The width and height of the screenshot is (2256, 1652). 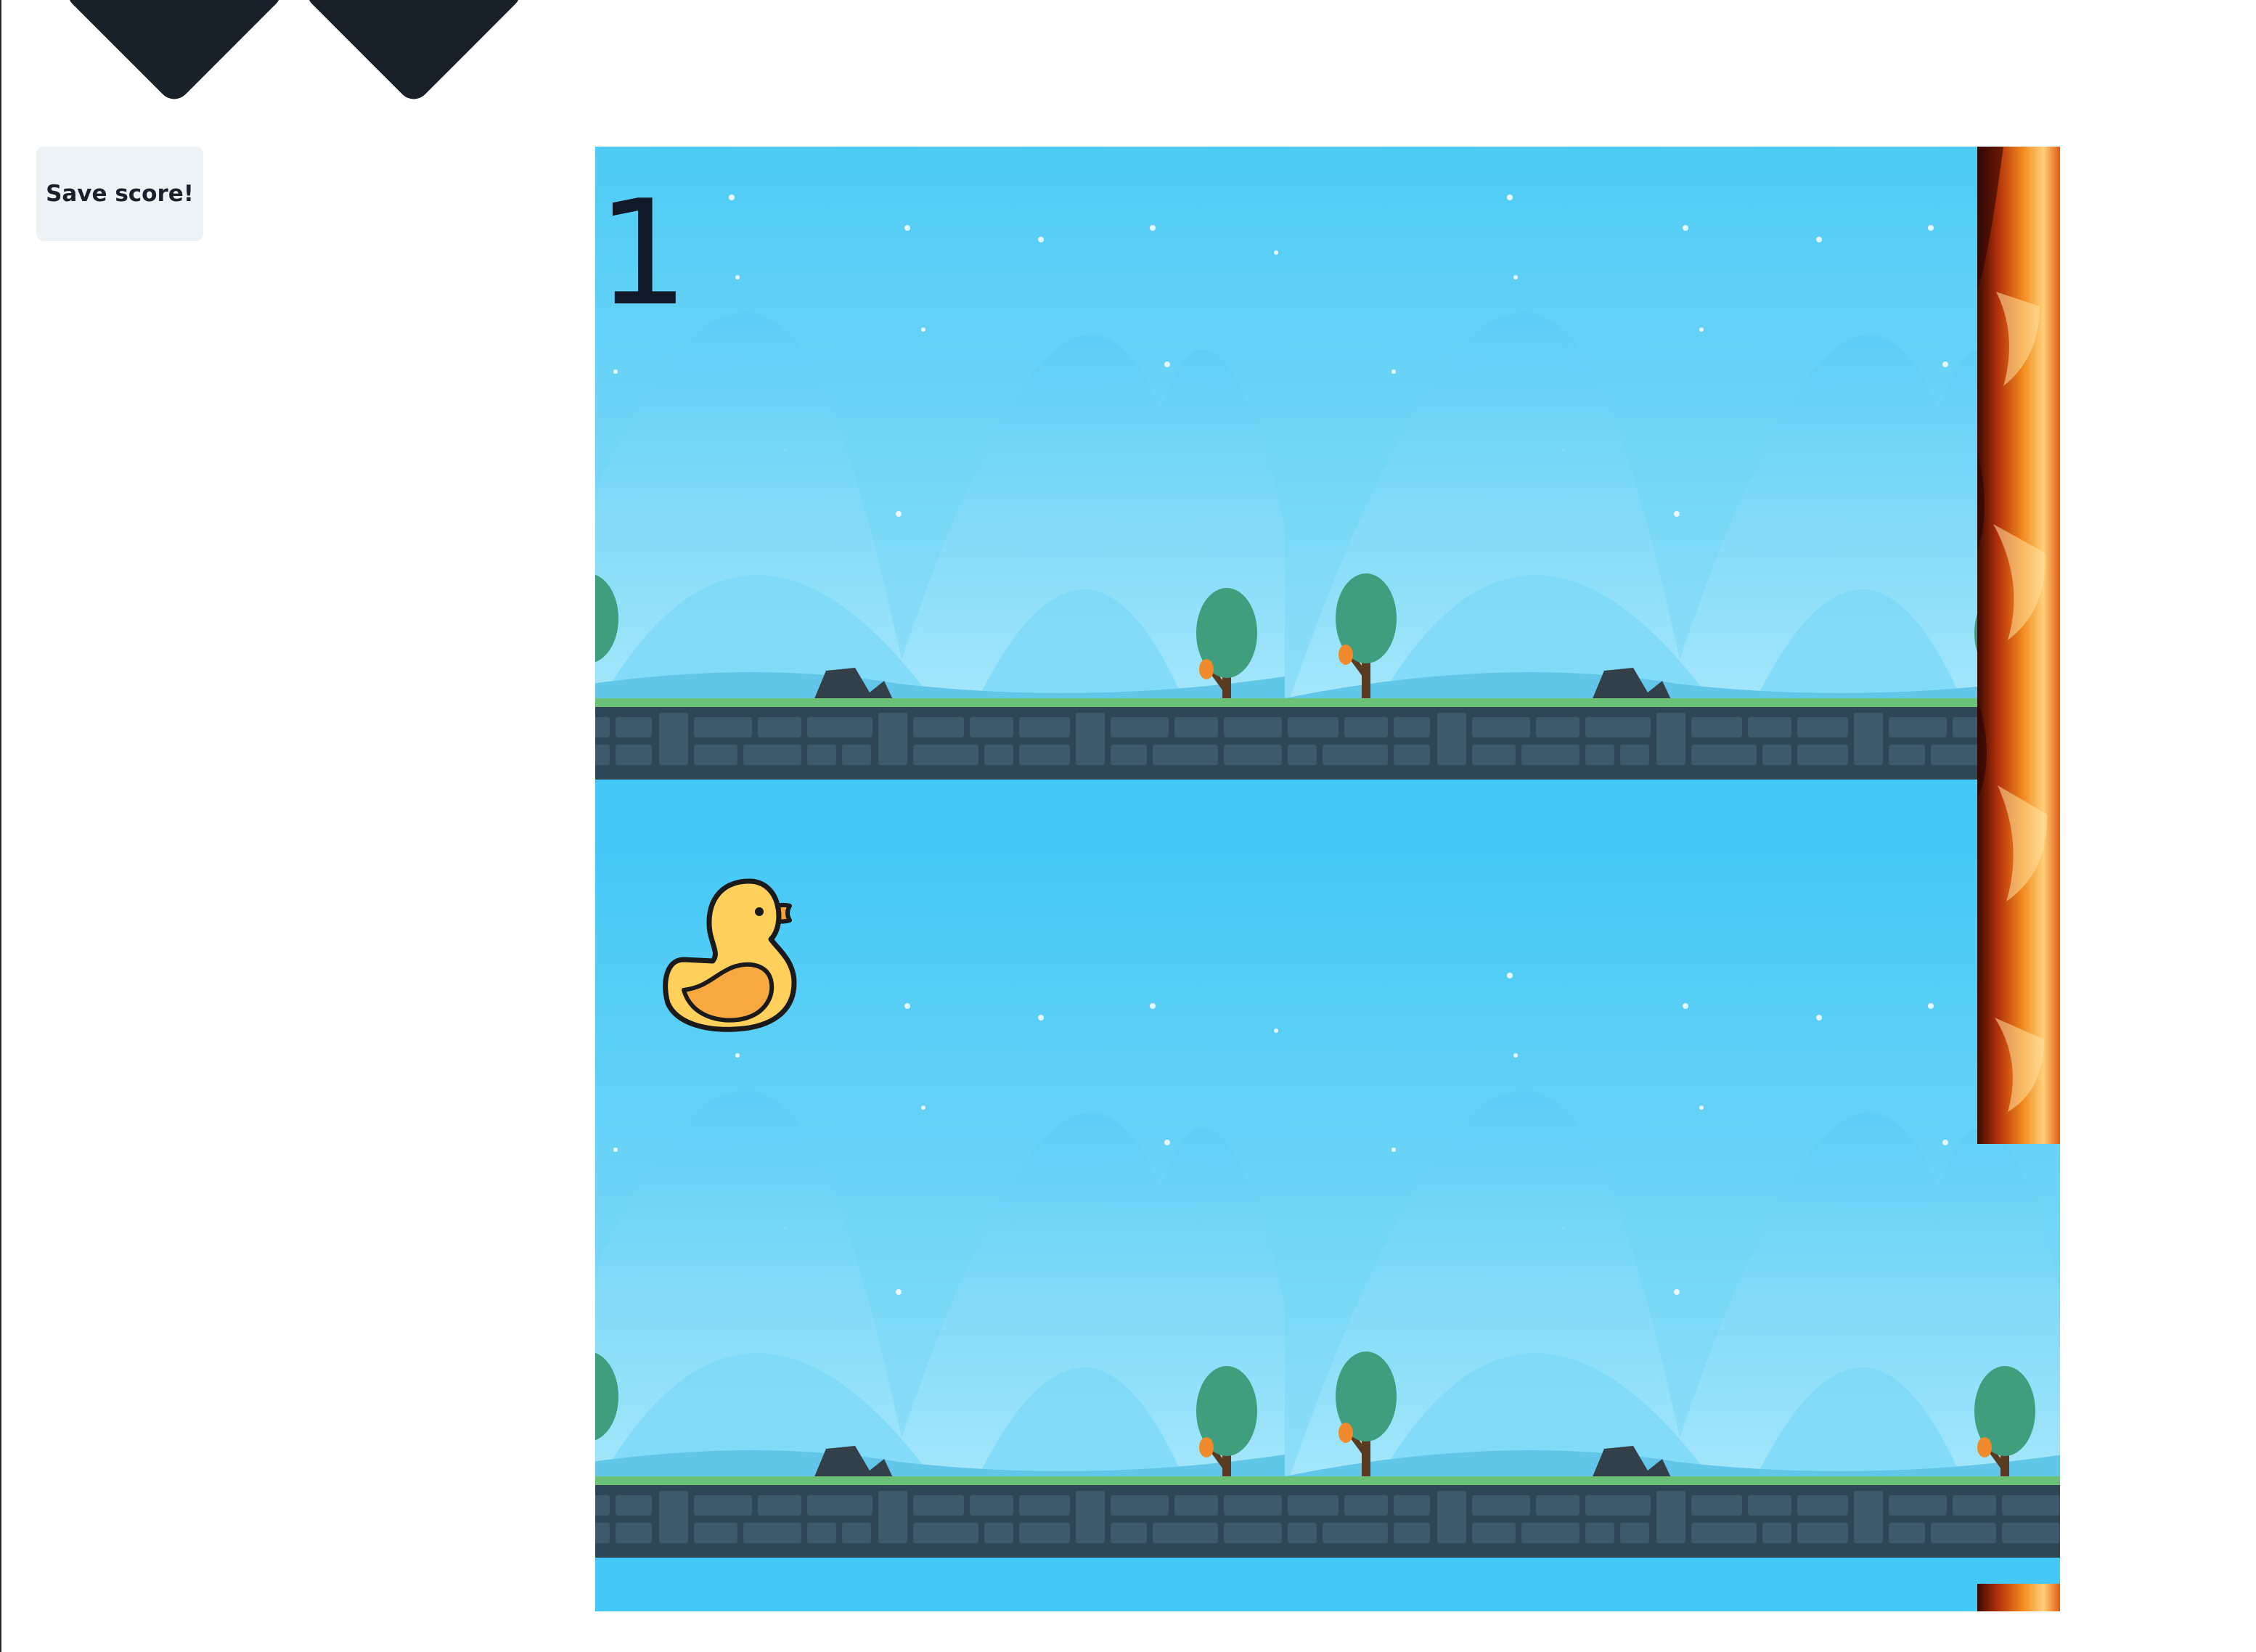 I want to click on chevron-logo-icon, so click(x=294, y=49).